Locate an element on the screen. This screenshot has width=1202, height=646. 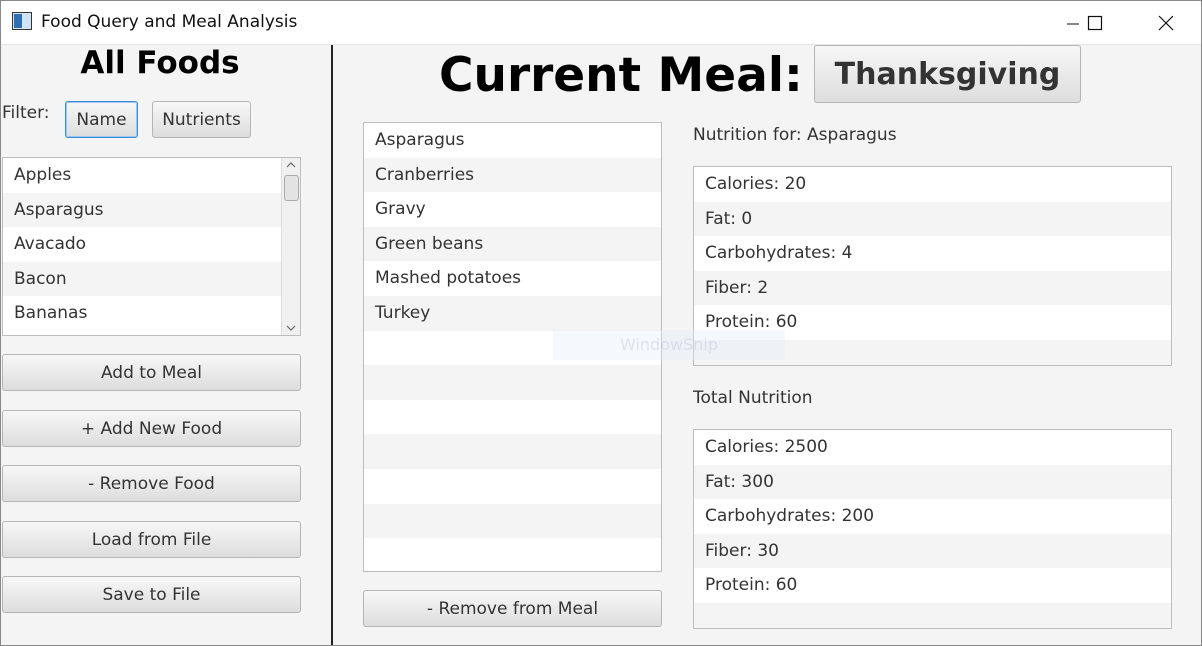
window-title: Food Query and Meal Analysis is located at coordinates (169, 22).